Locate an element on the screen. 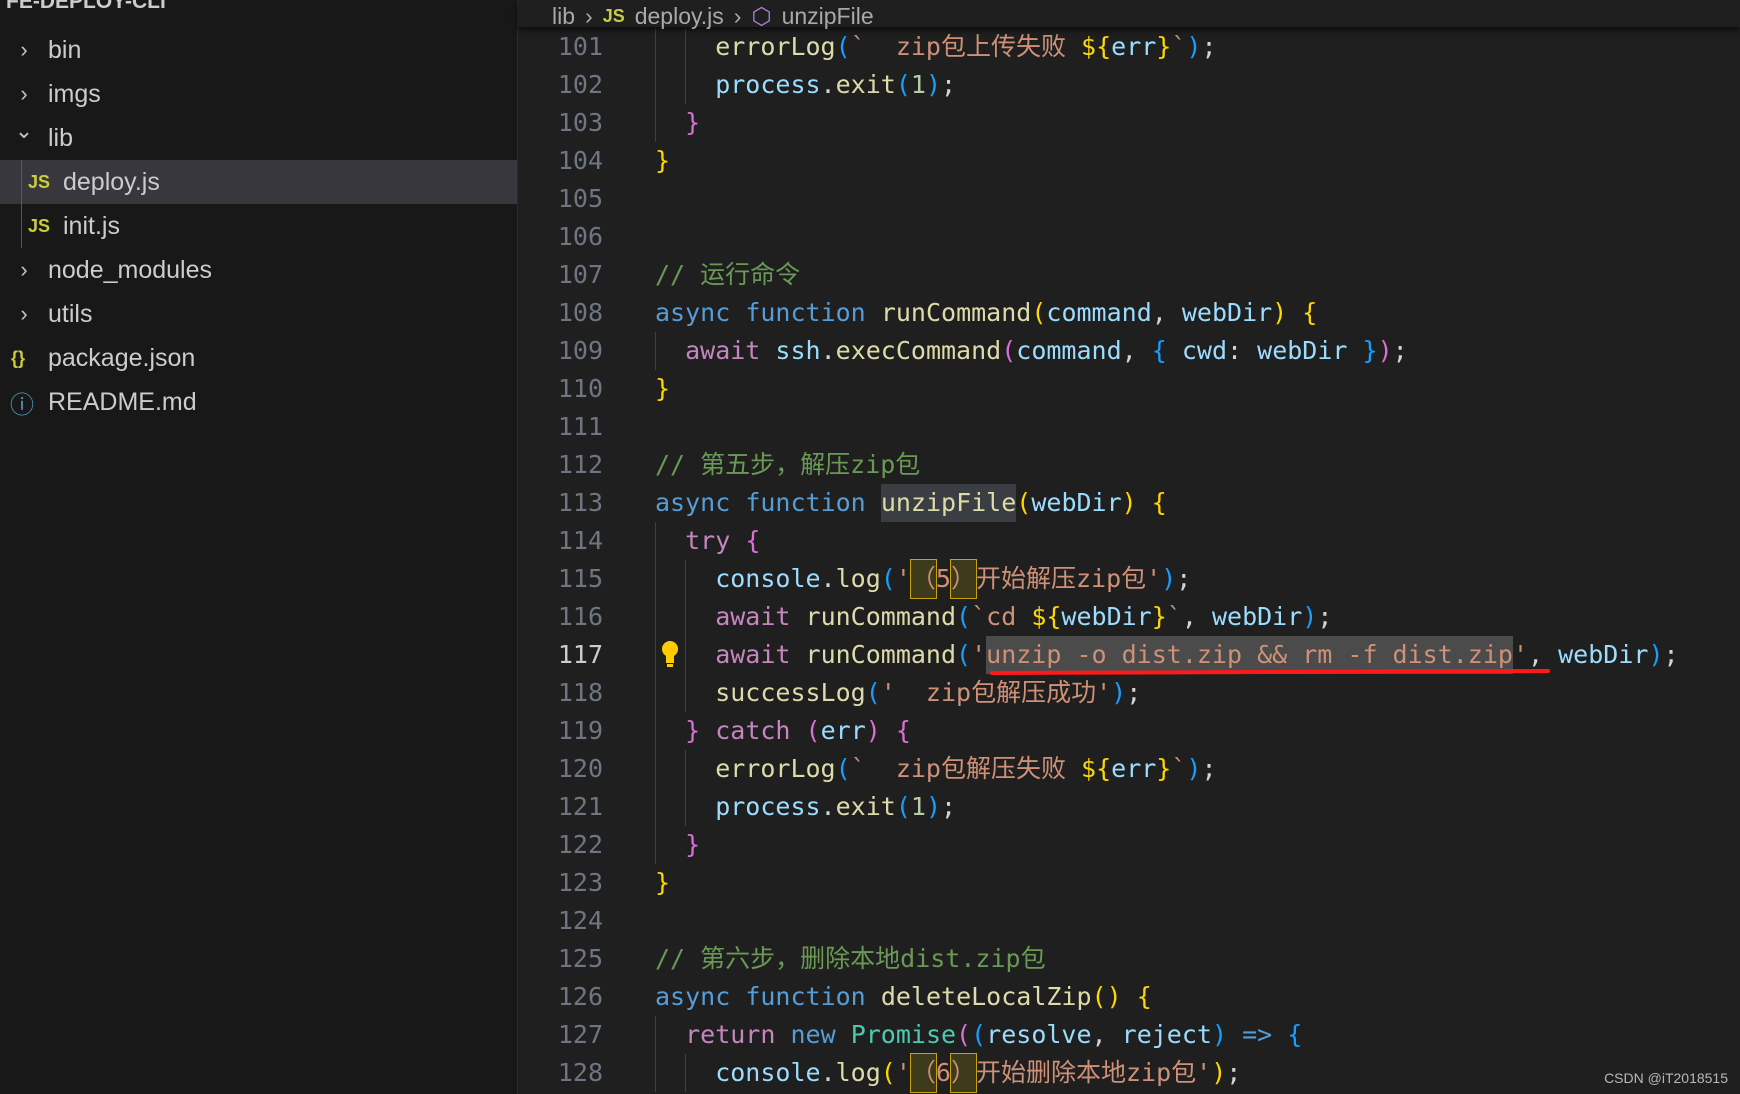 This screenshot has width=1740, height=1094. line-number: 124 is located at coordinates (560, 921).